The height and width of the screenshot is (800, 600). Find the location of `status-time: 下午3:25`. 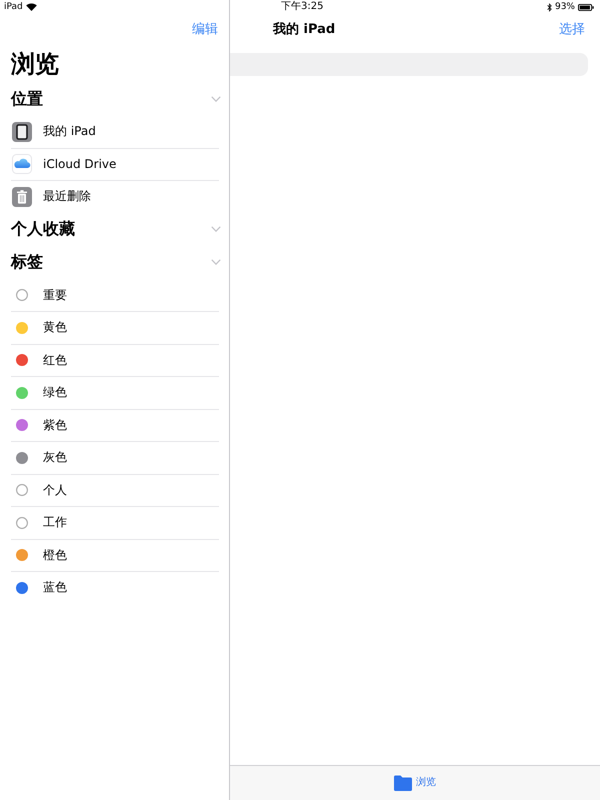

status-time: 下午3:25 is located at coordinates (302, 7).